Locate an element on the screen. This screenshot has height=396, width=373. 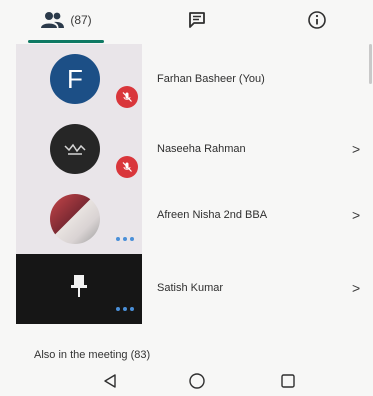
pin-icon is located at coordinates (79, 288).